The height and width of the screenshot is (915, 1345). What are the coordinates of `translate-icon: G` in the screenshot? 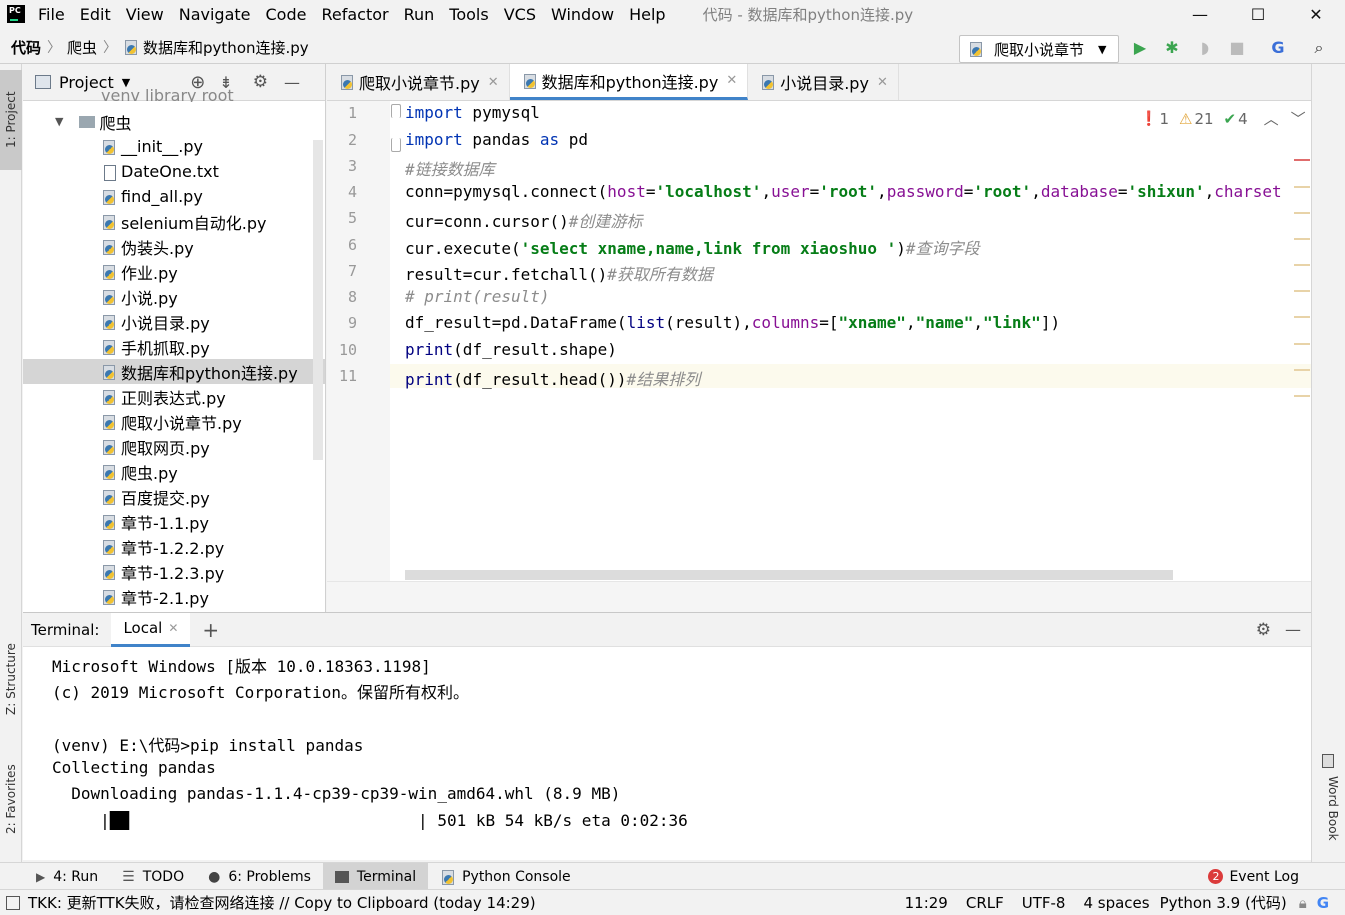 It's located at (1278, 48).